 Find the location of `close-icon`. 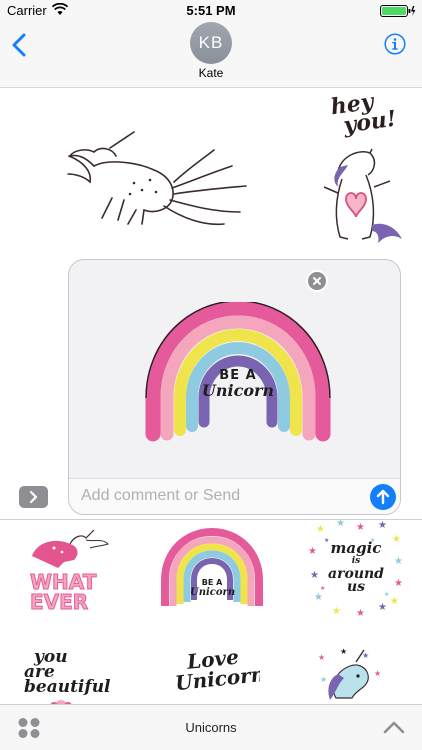

close-icon is located at coordinates (317, 281).